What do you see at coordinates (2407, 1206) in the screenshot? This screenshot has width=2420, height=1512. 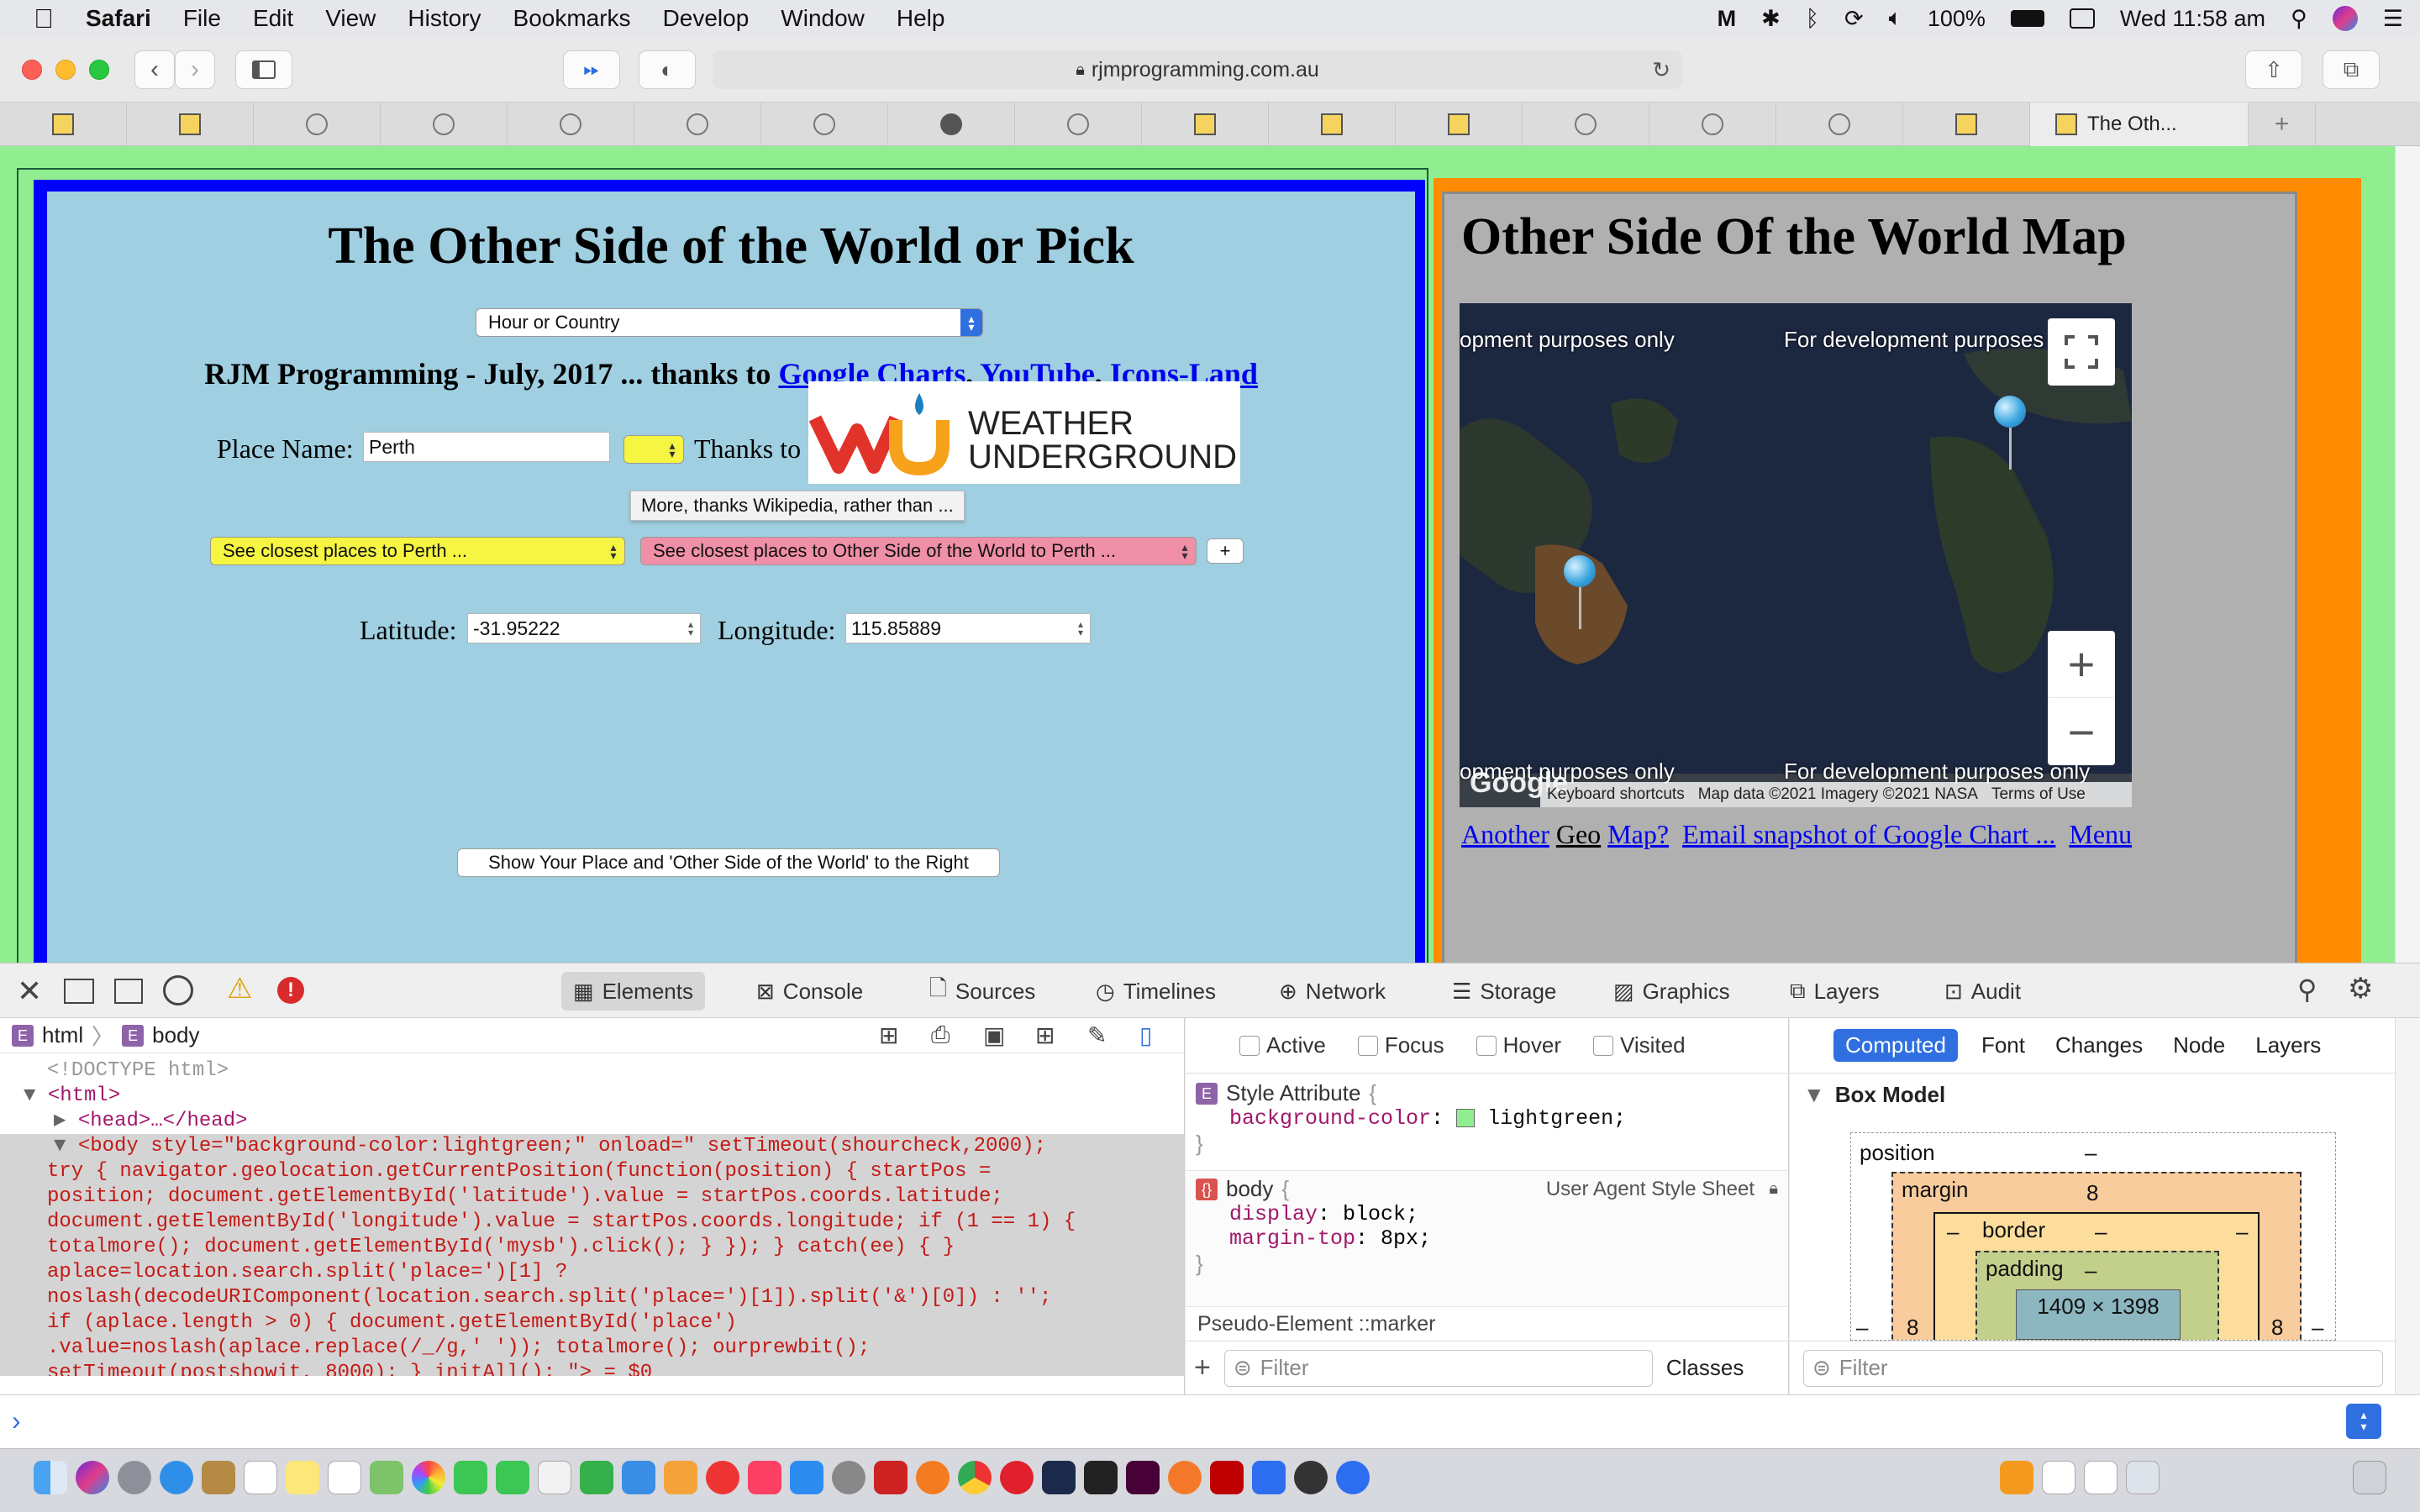 I see `devtools-scrollbar` at bounding box center [2407, 1206].